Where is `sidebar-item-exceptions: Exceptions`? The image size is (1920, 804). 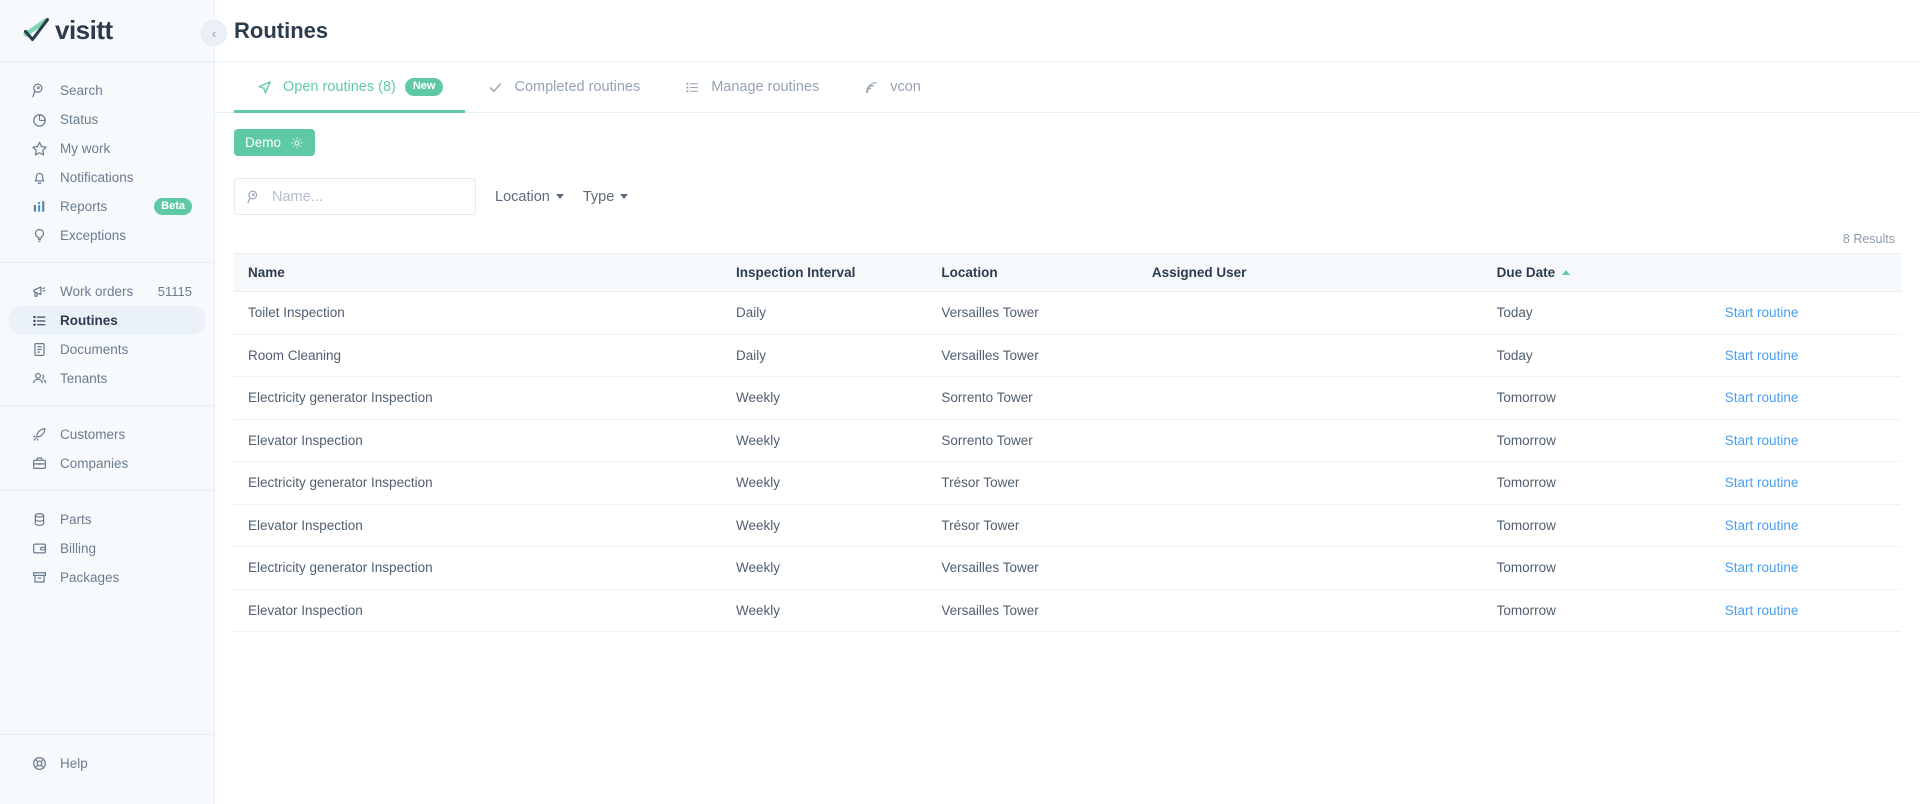
sidebar-item-exceptions: Exceptions is located at coordinates (107, 235).